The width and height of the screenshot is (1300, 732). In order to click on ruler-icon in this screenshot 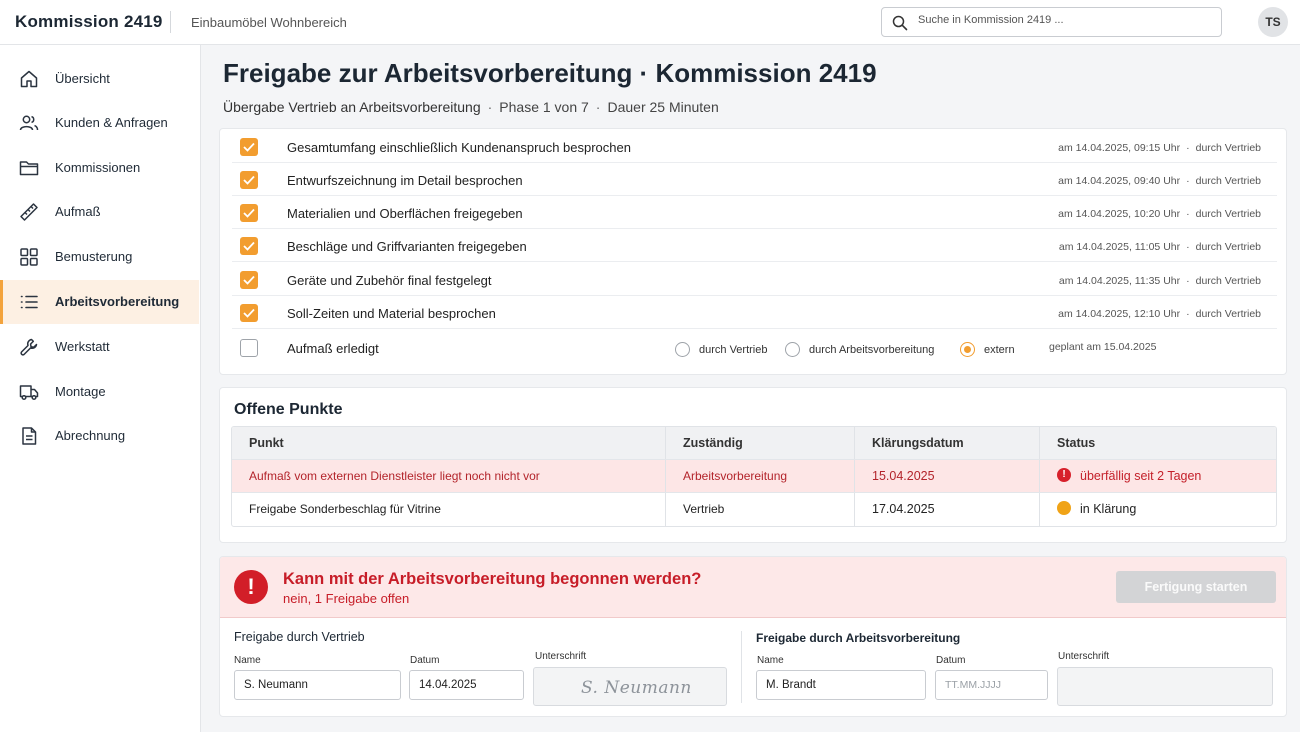, I will do `click(29, 212)`.